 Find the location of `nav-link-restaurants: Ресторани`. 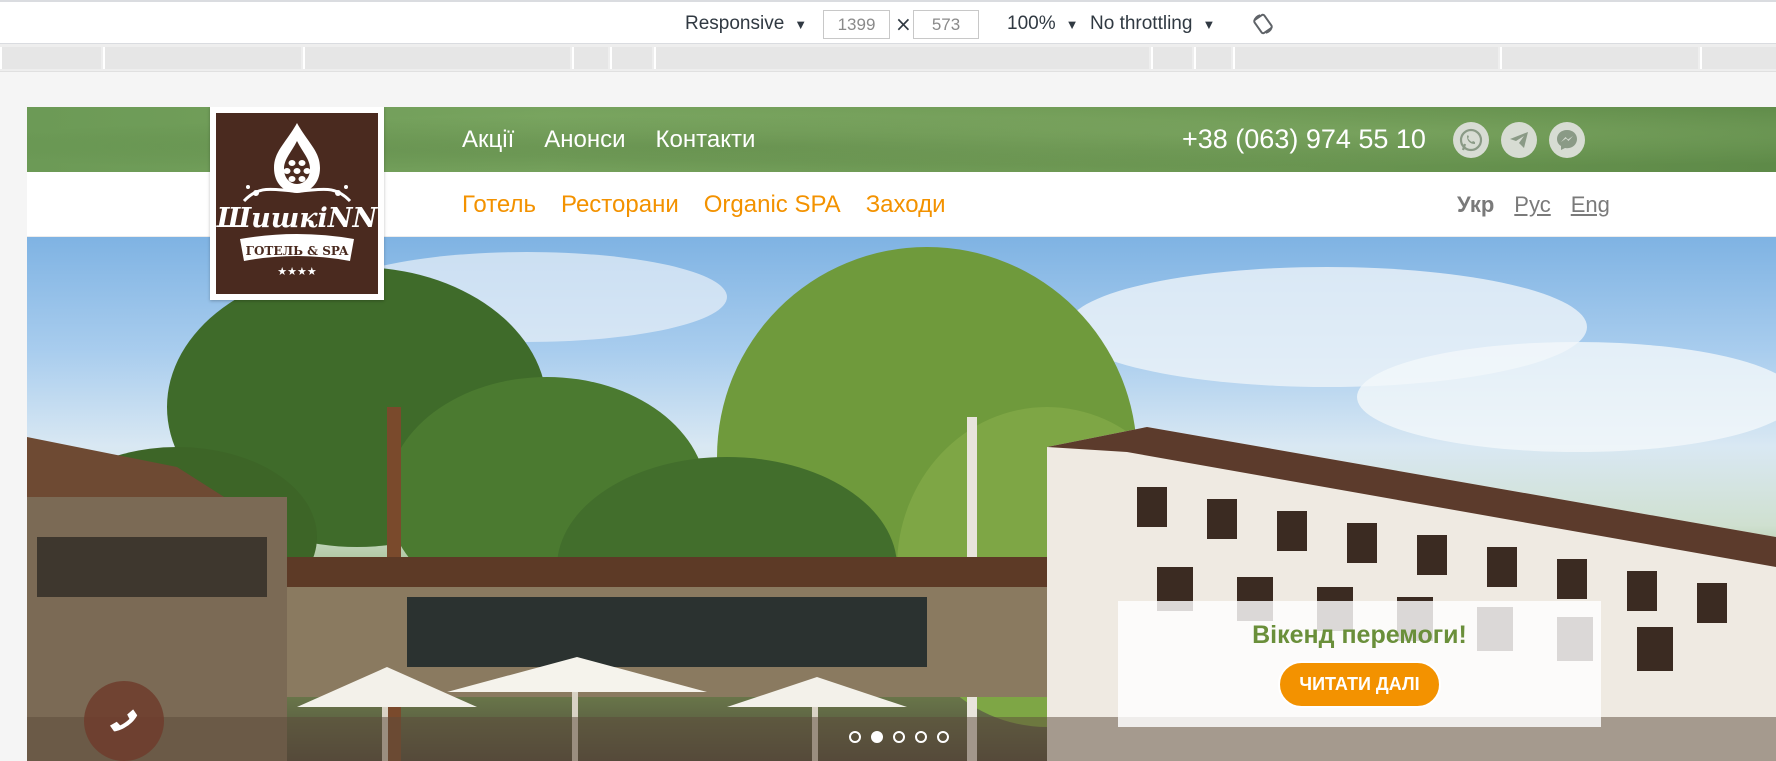

nav-link-restaurants: Ресторани is located at coordinates (620, 205).